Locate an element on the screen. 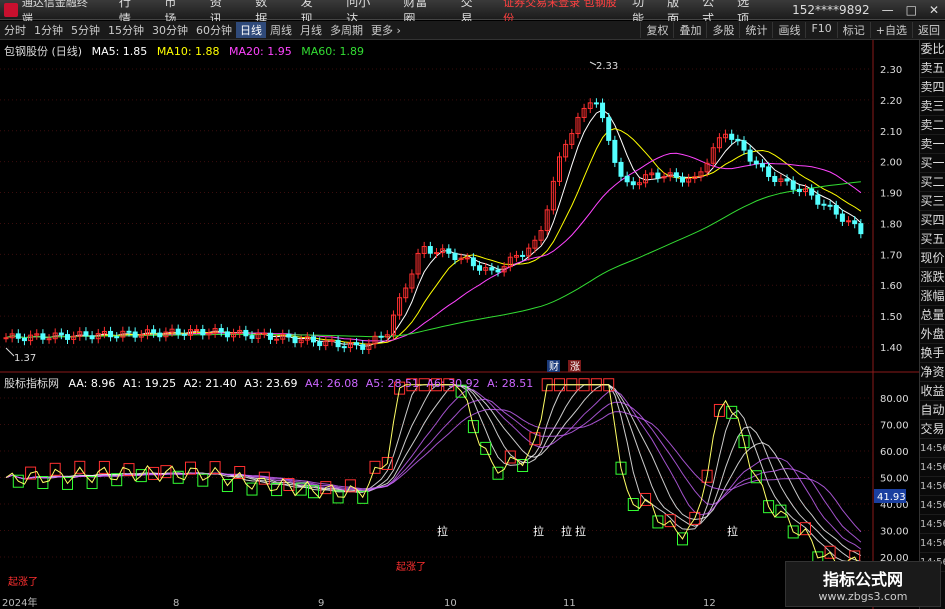 The height and width of the screenshot is (609, 945). sub-tick-label: 30.00 is located at coordinates (894, 532).